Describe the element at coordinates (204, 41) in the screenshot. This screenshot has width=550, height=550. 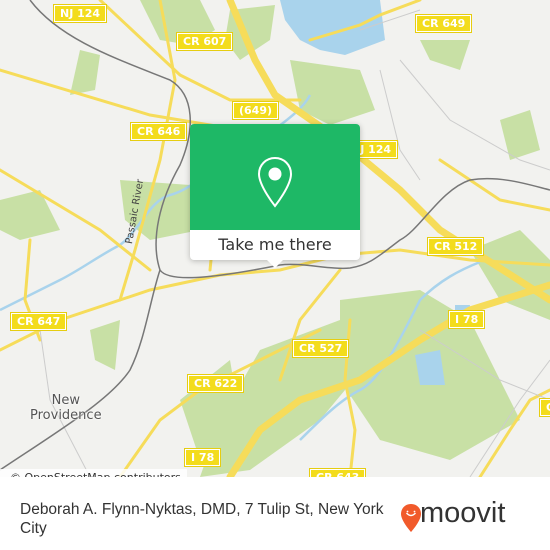
I see `road-label-cr607: CR 607` at that location.